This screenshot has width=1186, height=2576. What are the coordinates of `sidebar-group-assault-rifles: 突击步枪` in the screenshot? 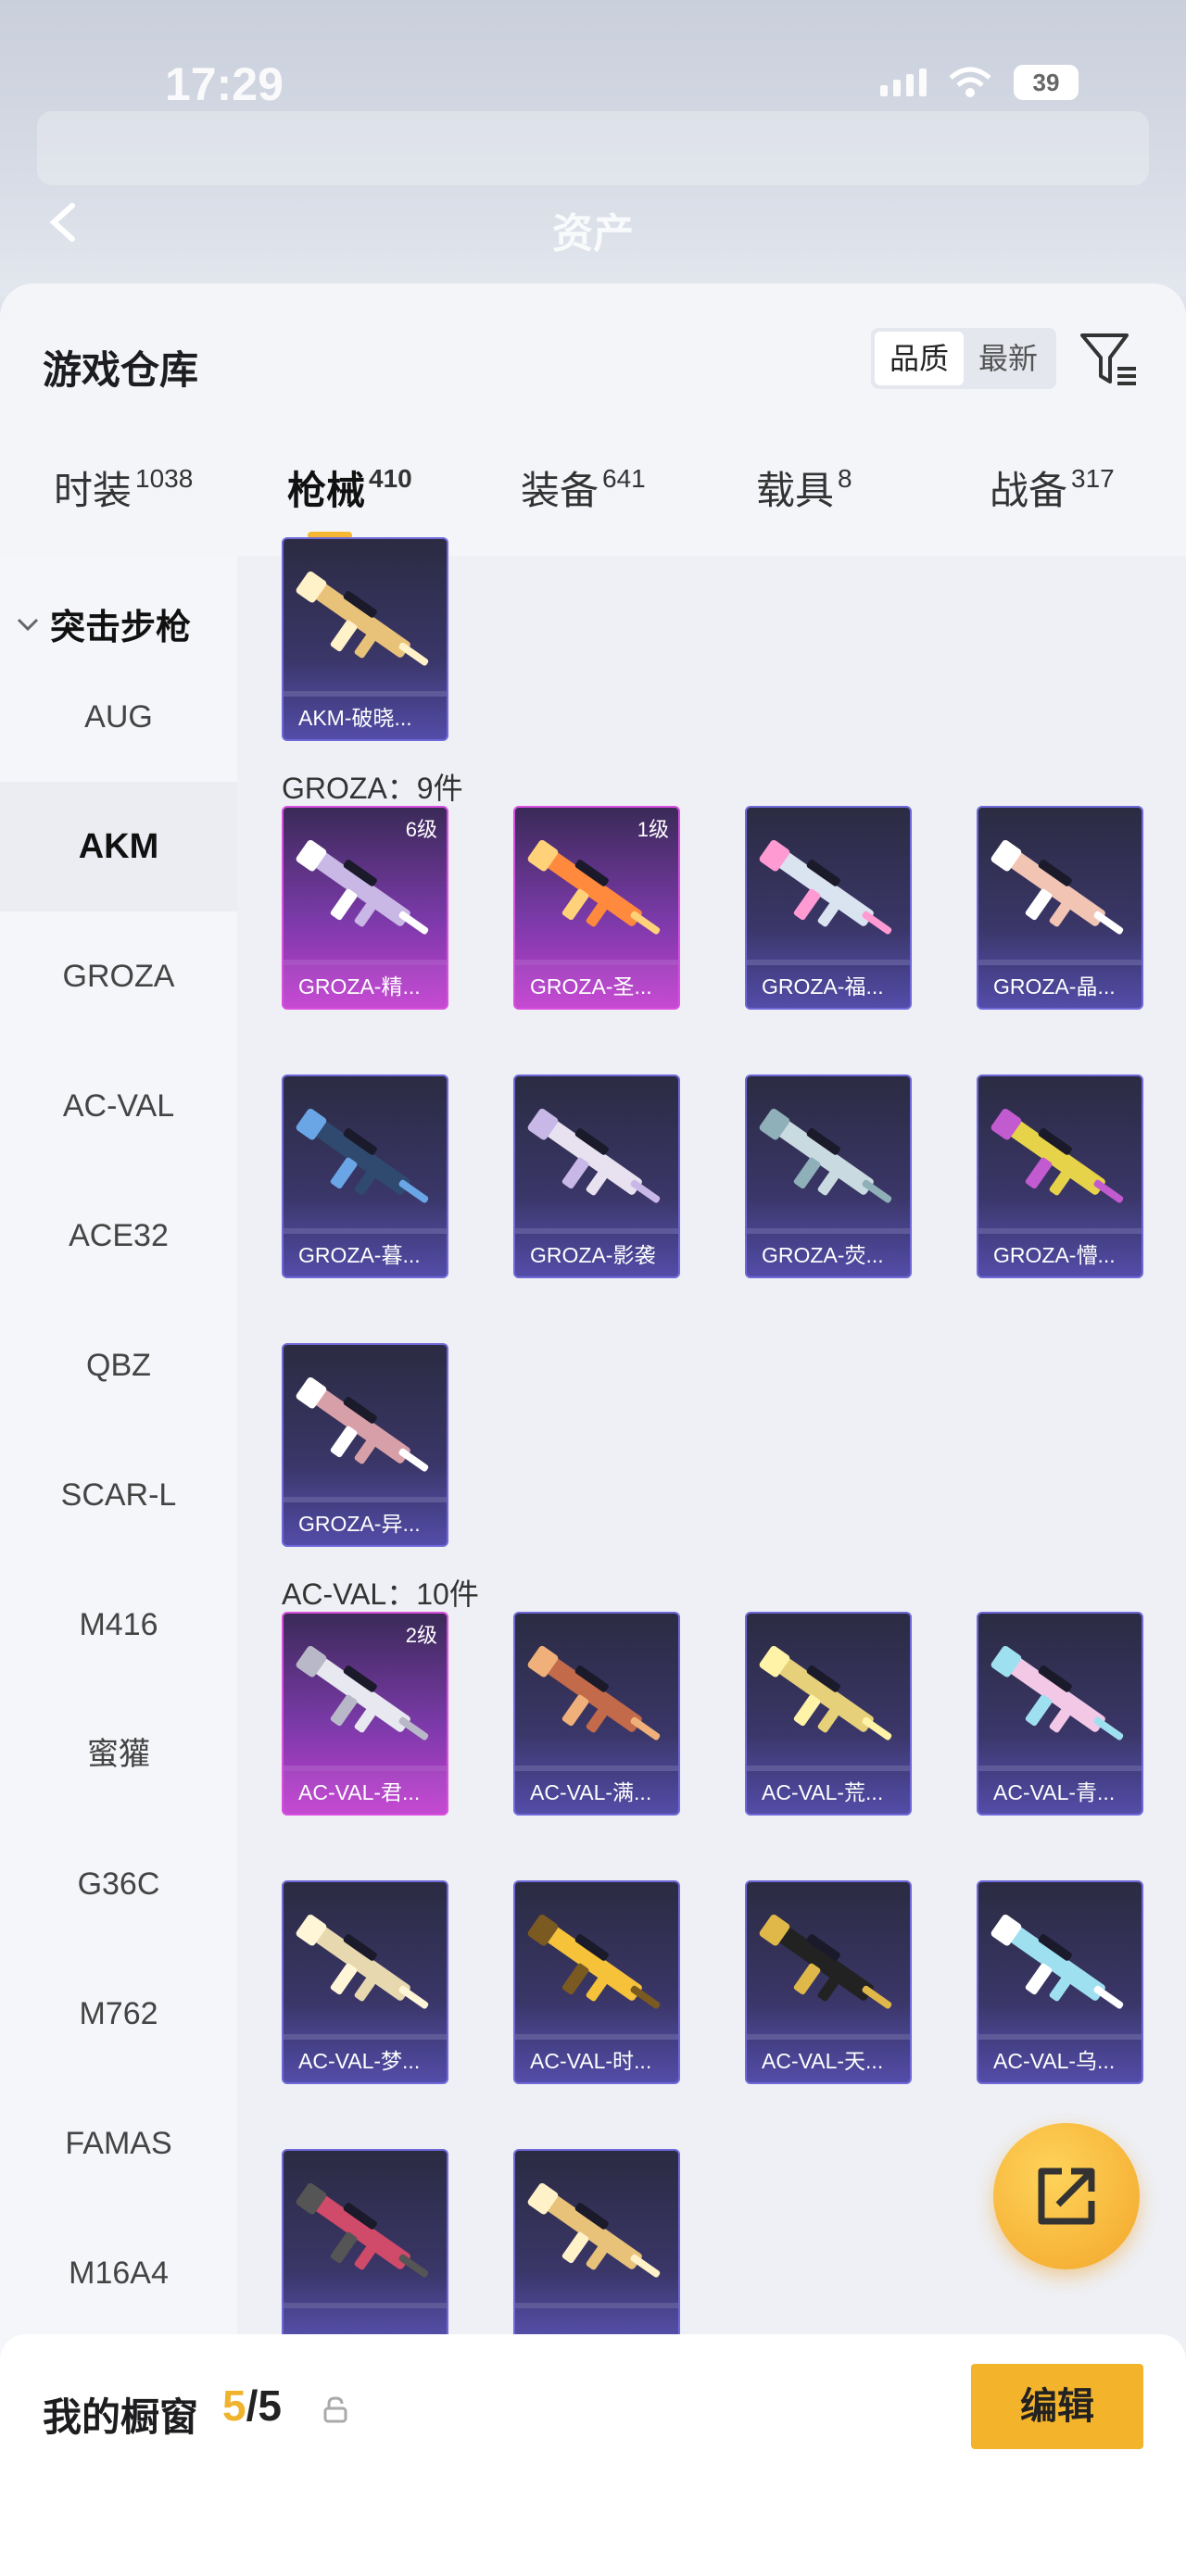 It's located at (104, 623).